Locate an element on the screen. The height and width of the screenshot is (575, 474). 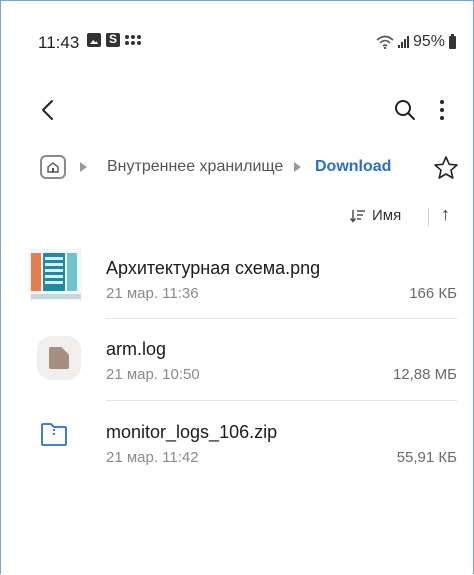
image-notification-icon is located at coordinates (94, 40).